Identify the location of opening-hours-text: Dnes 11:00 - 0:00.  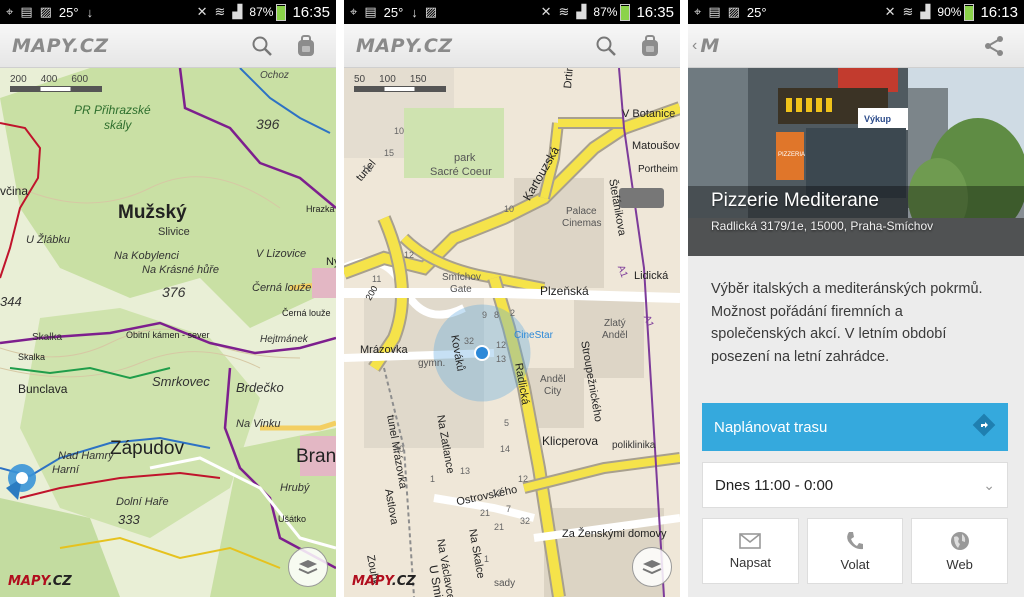
(774, 485).